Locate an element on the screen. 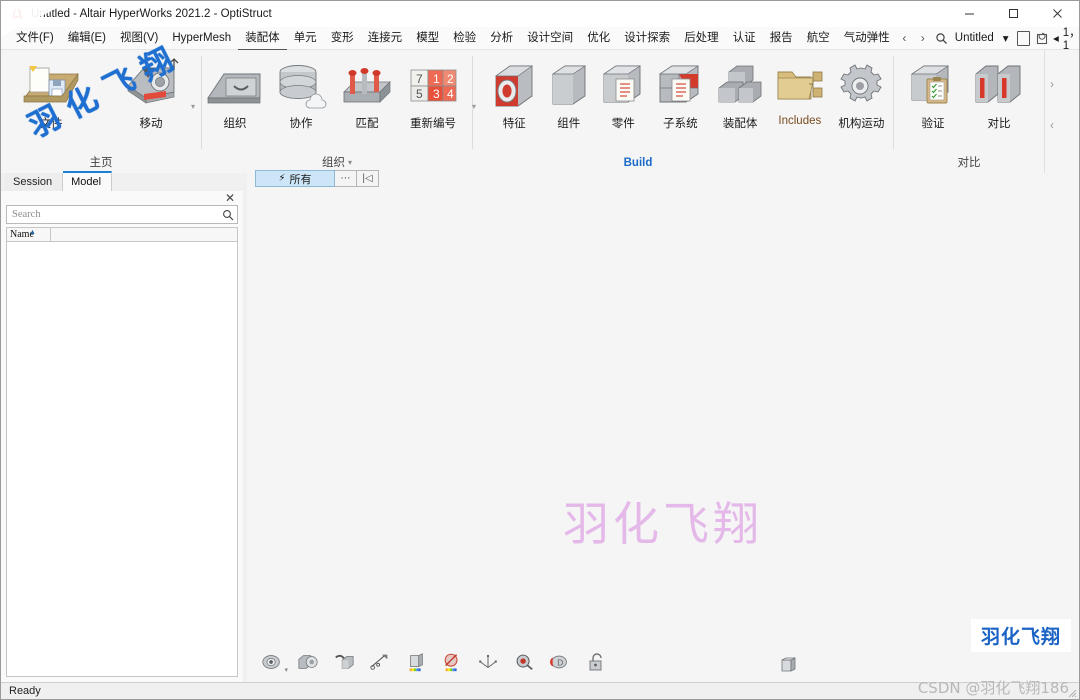 This screenshot has height=700, width=1080. svg-text: 2 is located at coordinates (450, 79).